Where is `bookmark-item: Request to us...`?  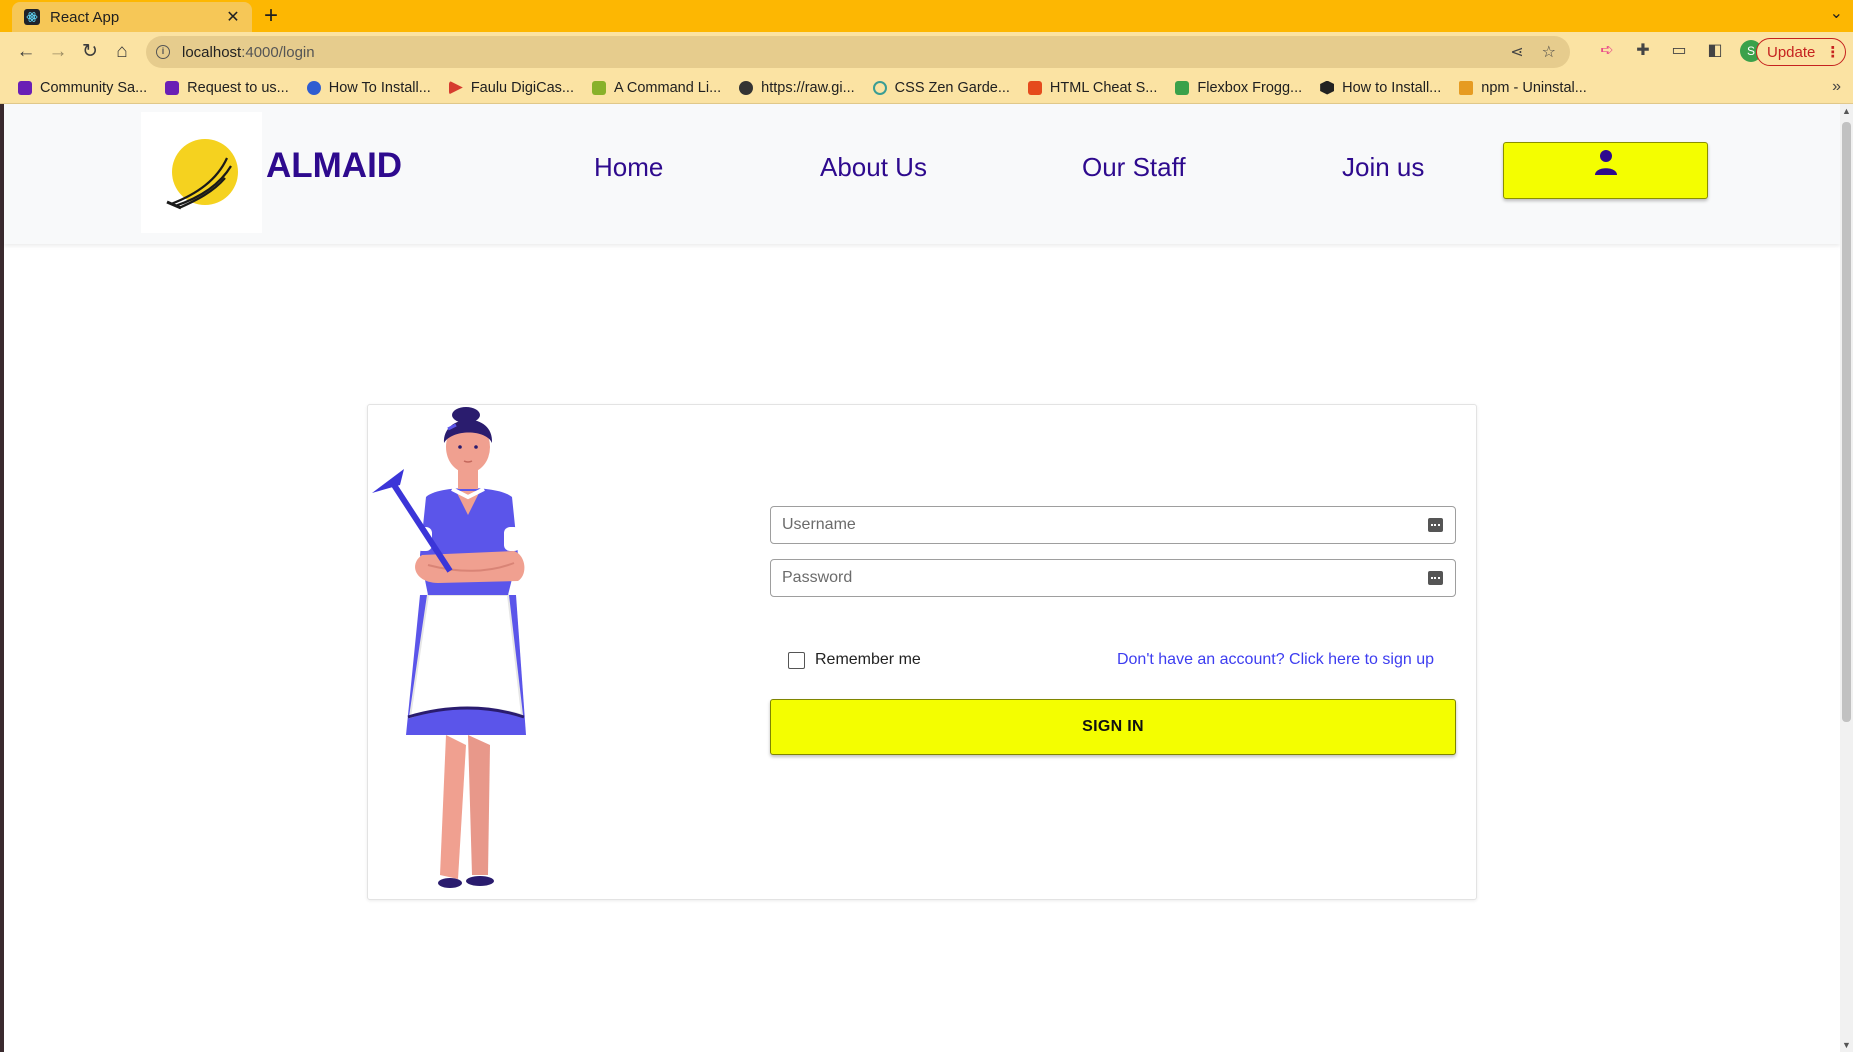
bookmark-item: Request to us... is located at coordinates (227, 88).